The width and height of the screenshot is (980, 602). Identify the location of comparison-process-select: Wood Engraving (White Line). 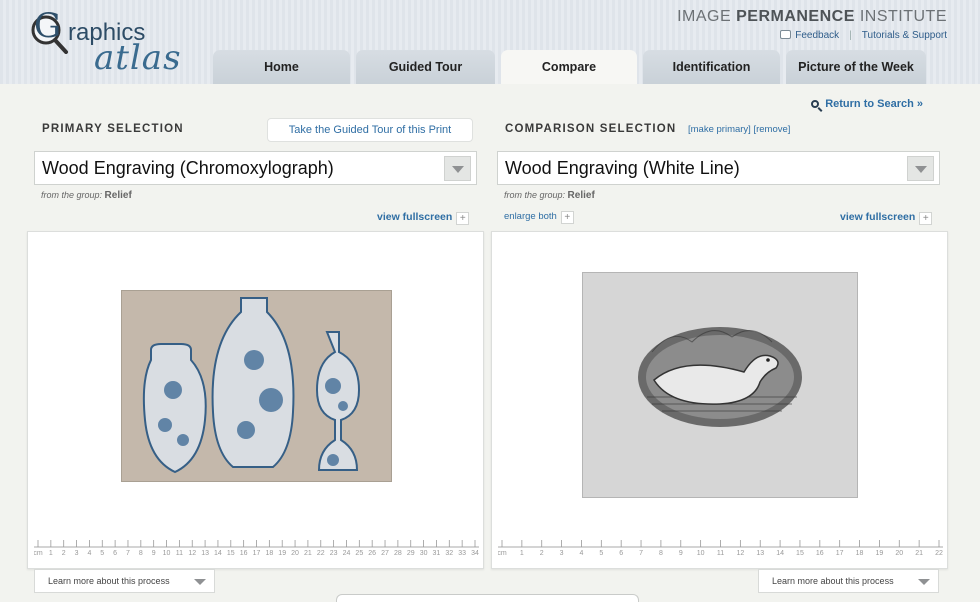
(718, 168).